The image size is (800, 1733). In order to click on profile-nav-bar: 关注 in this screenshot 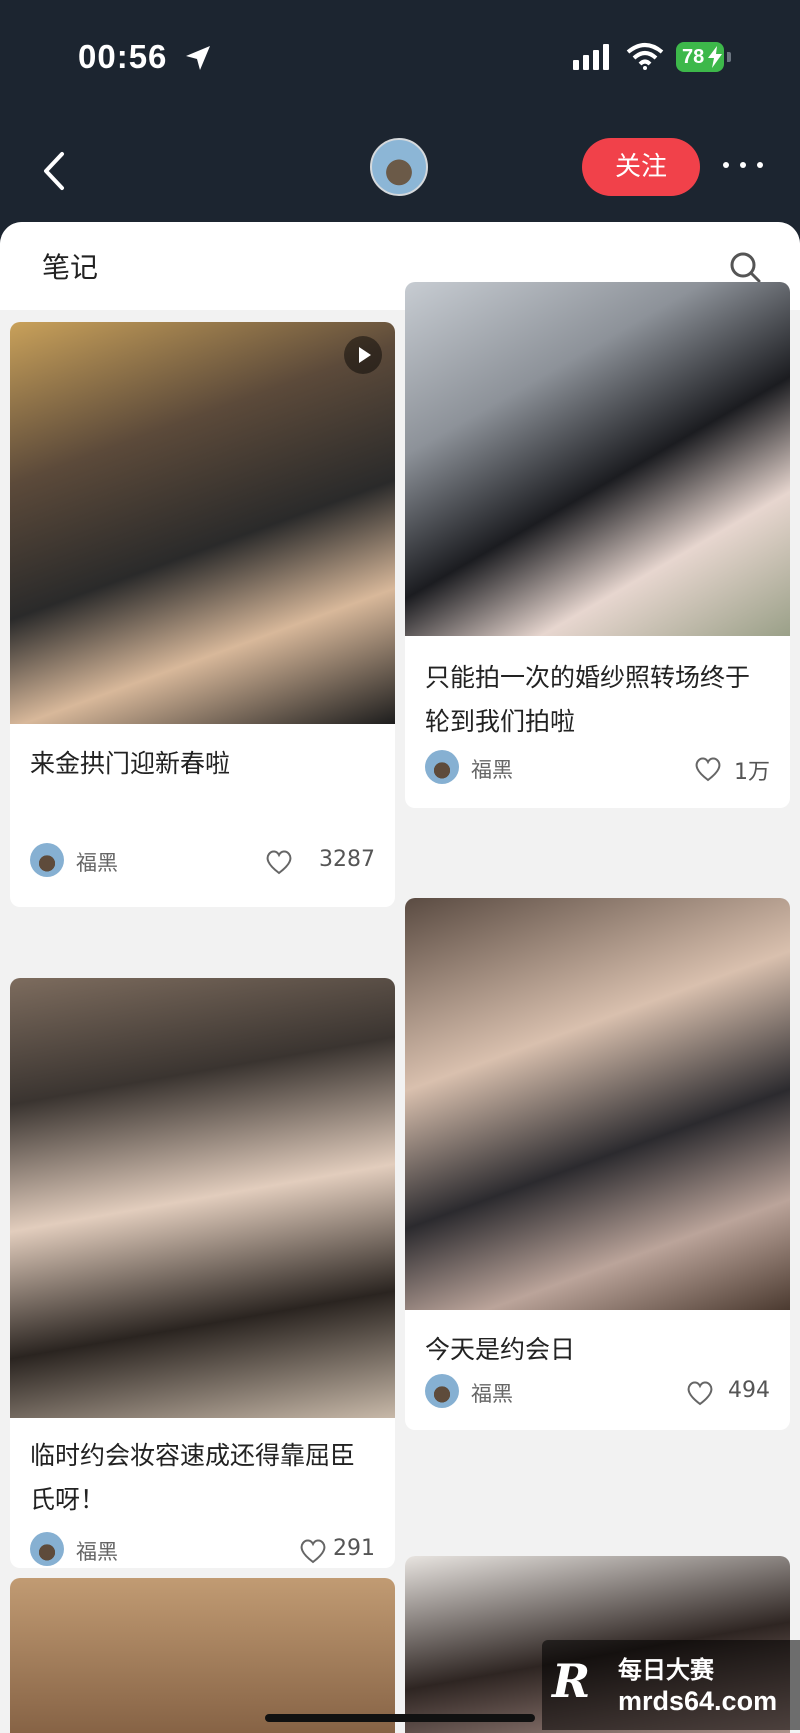, I will do `click(400, 170)`.